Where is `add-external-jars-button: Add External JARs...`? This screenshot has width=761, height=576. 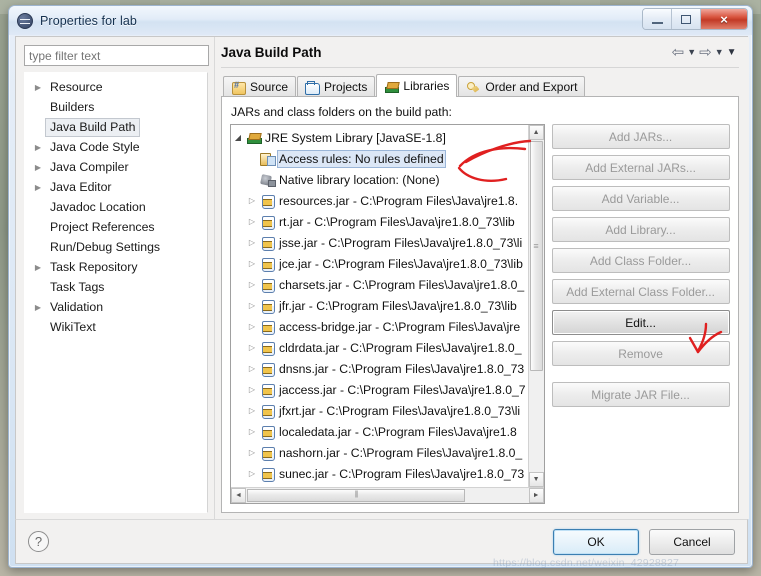 add-external-jars-button: Add External JARs... is located at coordinates (640, 167).